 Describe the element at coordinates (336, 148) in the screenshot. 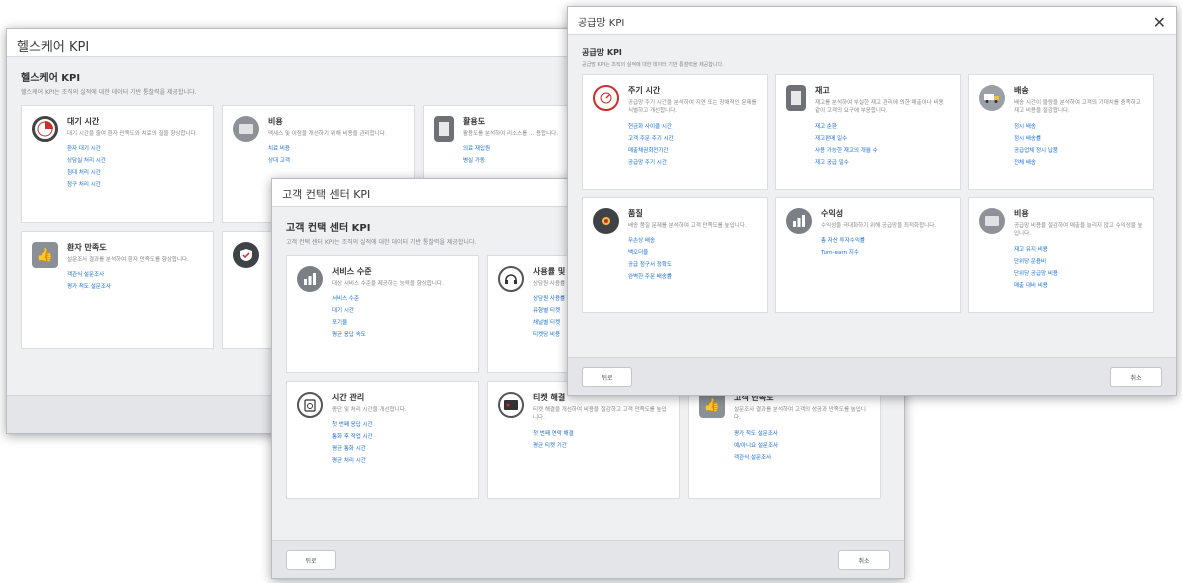

I see `kpi-link: 치료 비용` at that location.